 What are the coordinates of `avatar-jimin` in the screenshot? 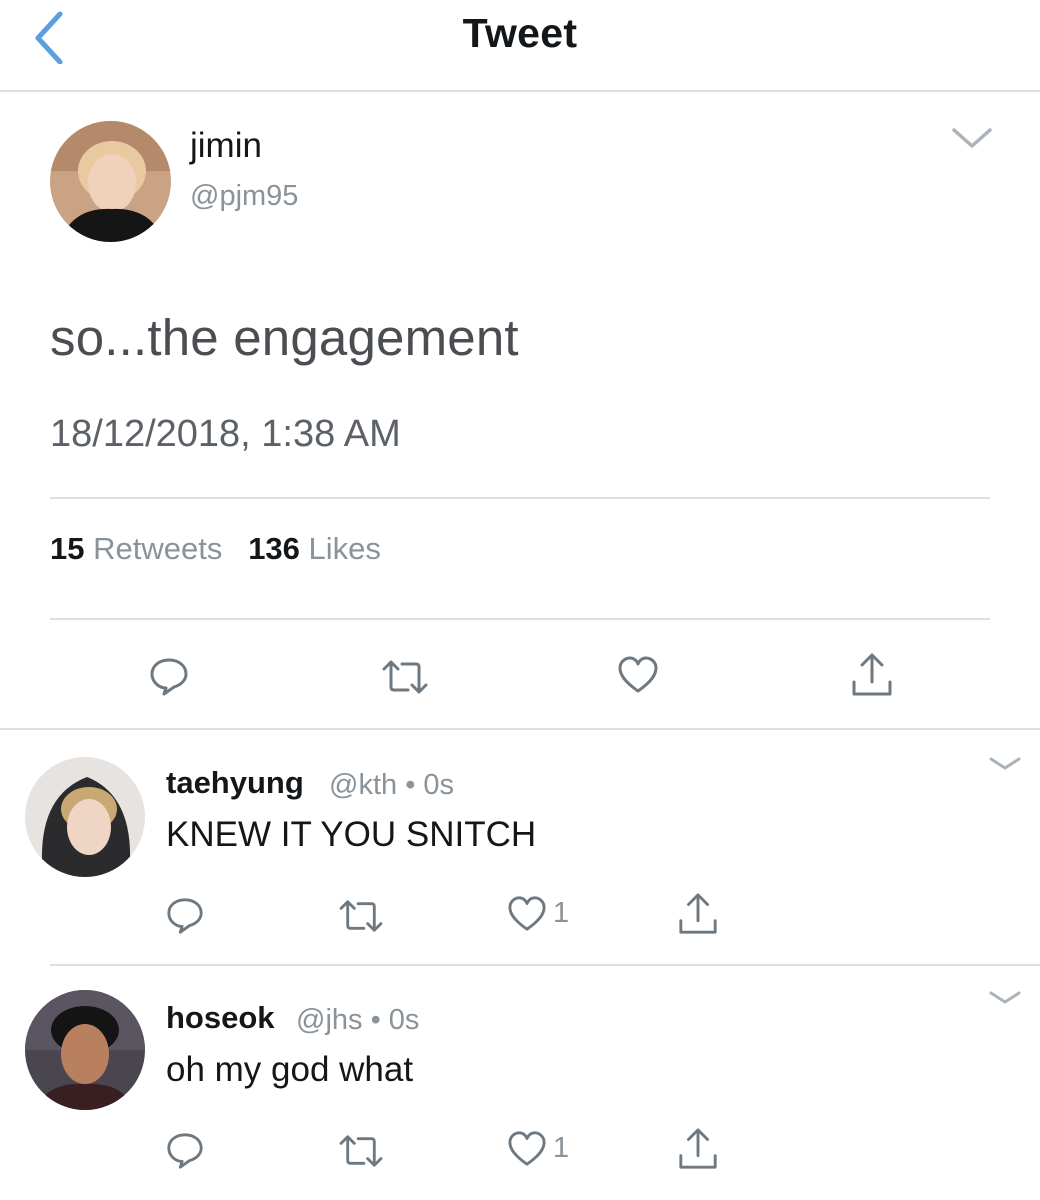 It's located at (110, 181).